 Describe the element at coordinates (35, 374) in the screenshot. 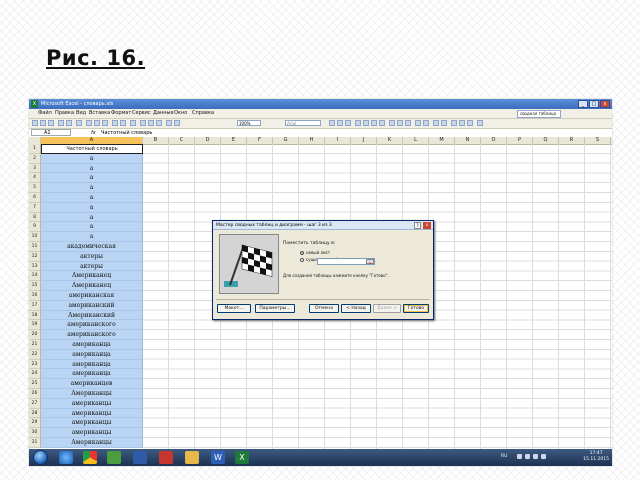

I see `row-header: 24` at that location.